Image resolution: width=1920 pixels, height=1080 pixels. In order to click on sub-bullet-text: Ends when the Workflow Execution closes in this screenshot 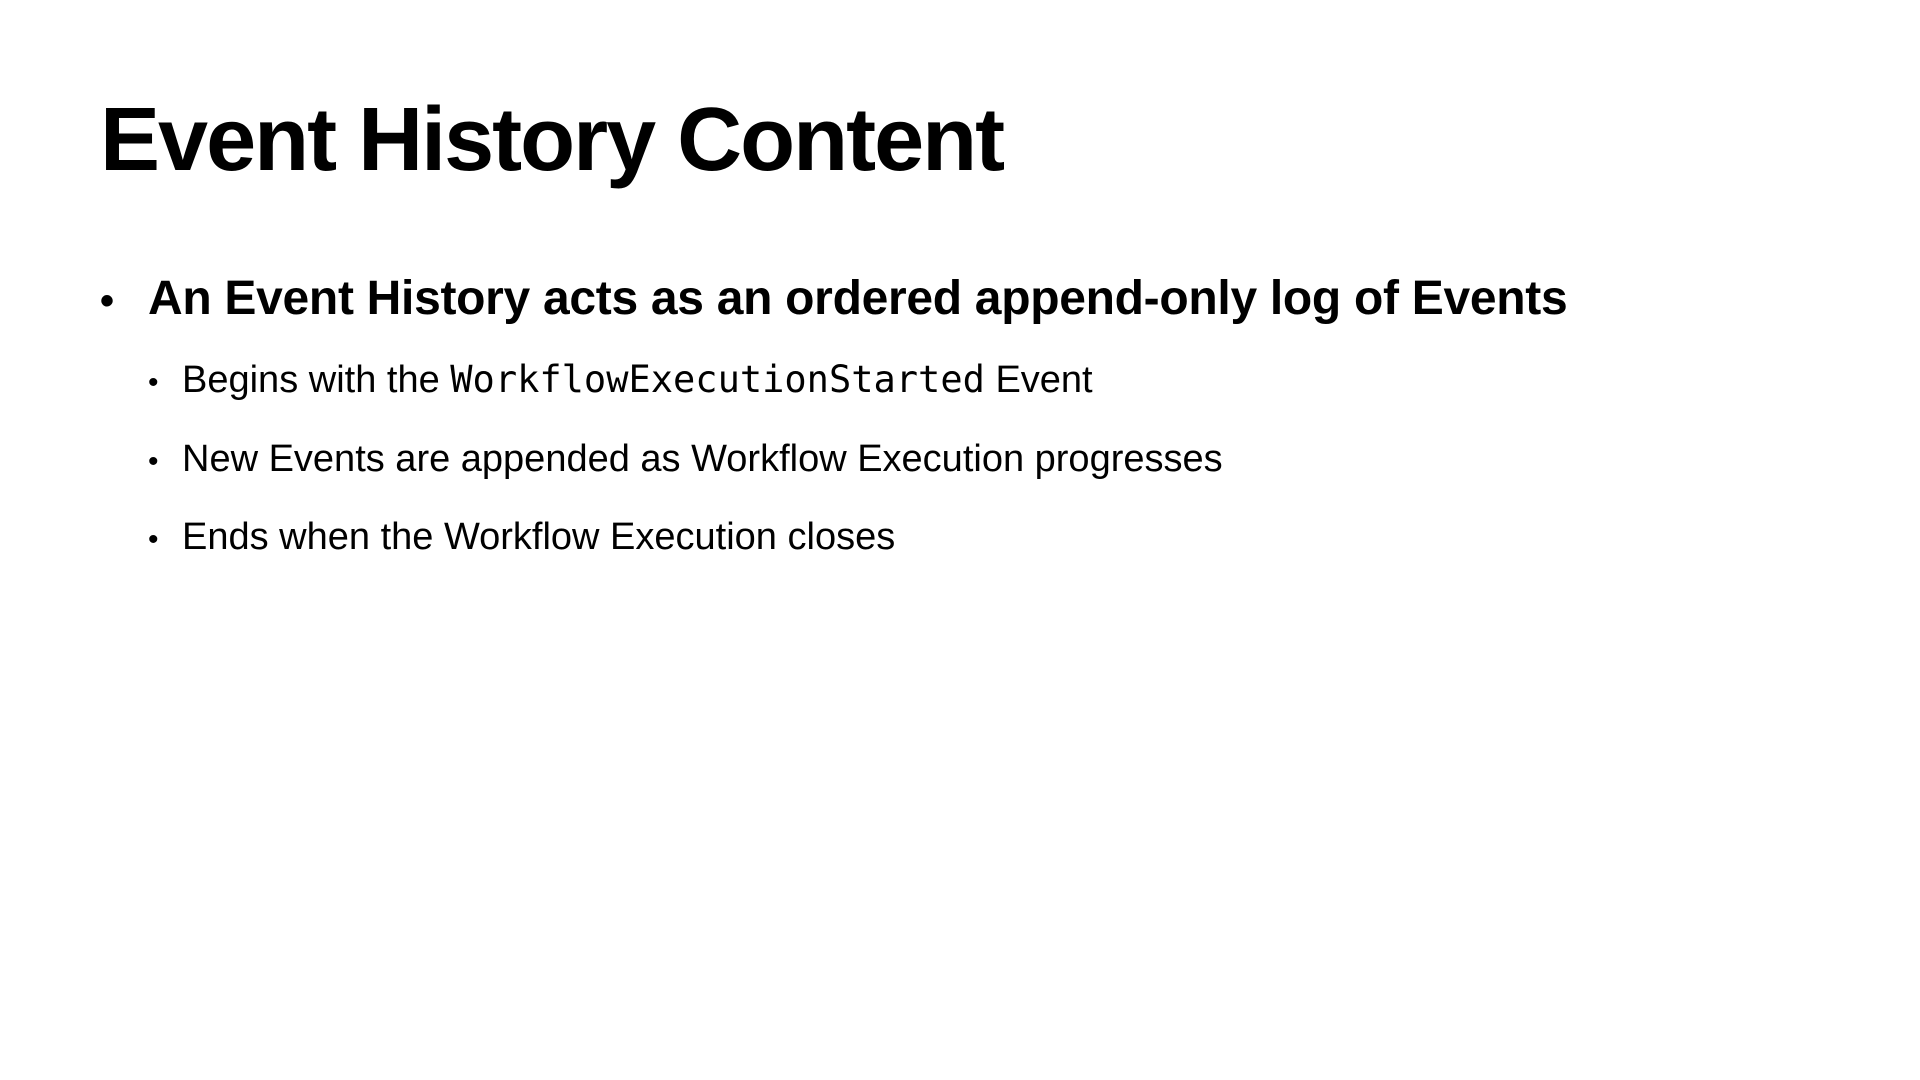, I will do `click(539, 537)`.